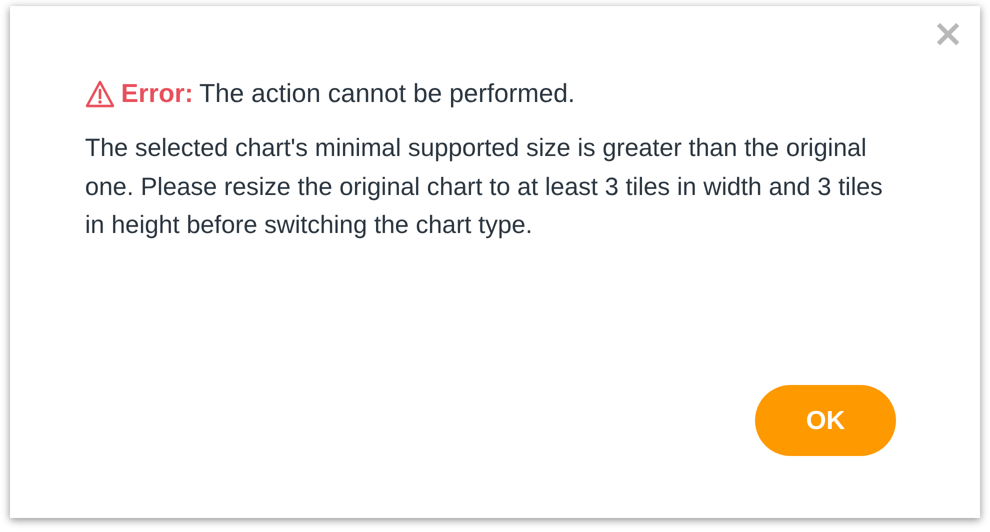  I want to click on ok-button: OK, so click(825, 420).